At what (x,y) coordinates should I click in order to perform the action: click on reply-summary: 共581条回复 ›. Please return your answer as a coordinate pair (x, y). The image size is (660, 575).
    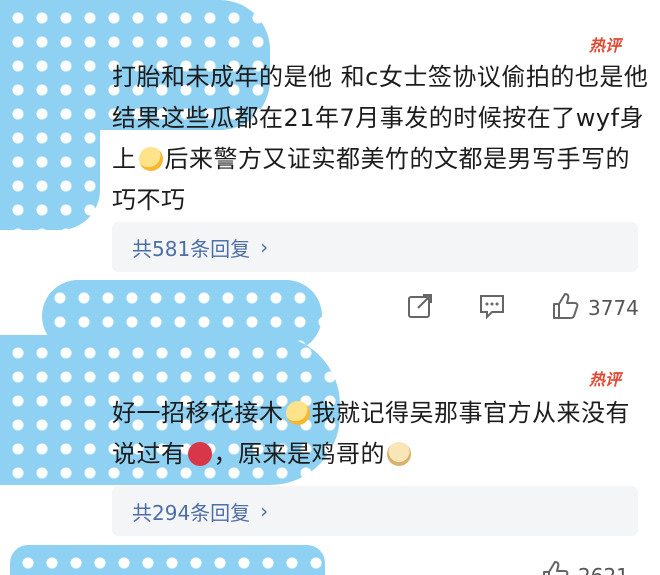
    Looking at the image, I should click on (375, 247).